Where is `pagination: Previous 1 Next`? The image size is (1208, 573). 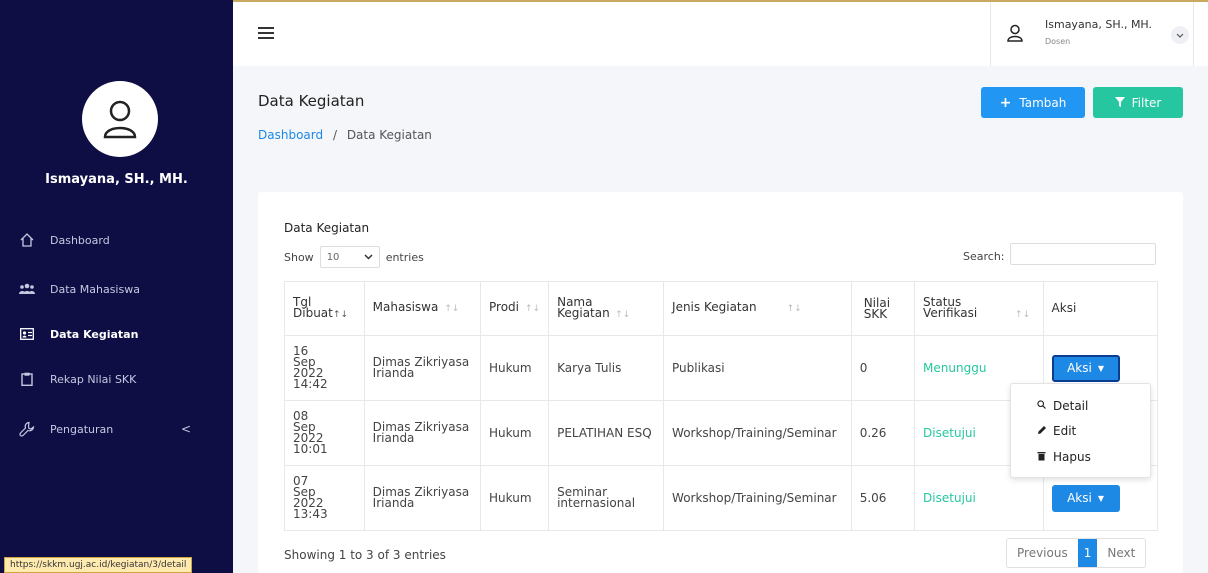
pagination: Previous 1 Next is located at coordinates (1076, 553).